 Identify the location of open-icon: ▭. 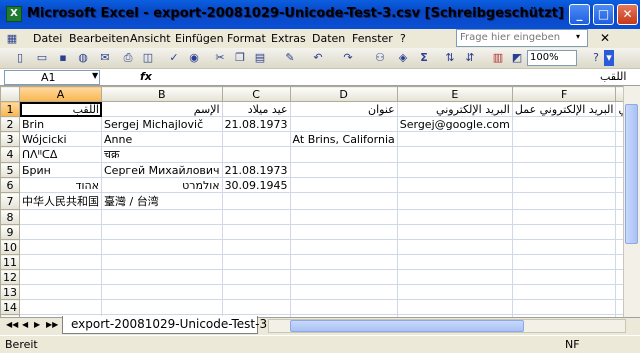
(42, 58).